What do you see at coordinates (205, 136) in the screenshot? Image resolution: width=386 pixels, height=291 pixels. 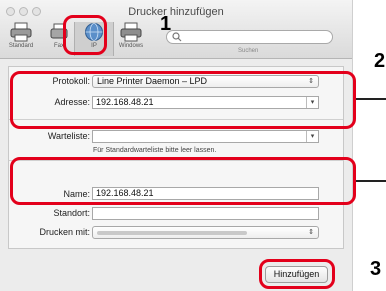 I see `queue-field: ▾` at bounding box center [205, 136].